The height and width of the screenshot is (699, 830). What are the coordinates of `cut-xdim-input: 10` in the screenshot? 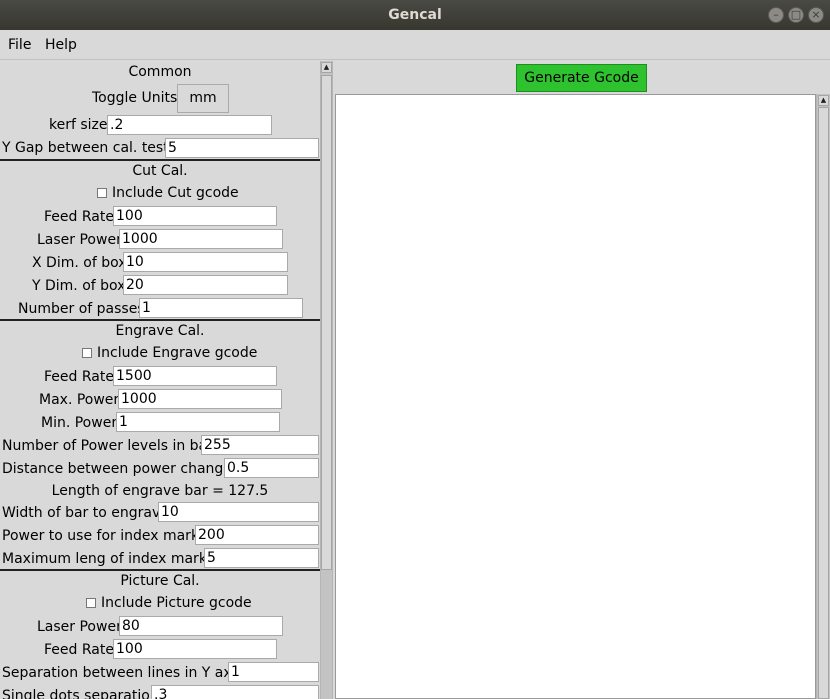 It's located at (205, 262).